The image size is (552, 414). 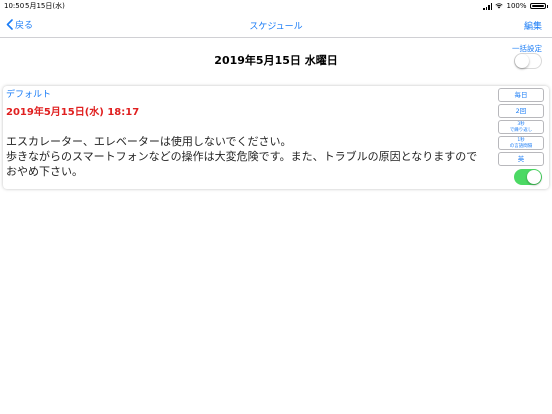 I want to click on schedule-datetime: 2019年5月15日(水) 18:17, so click(x=73, y=112).